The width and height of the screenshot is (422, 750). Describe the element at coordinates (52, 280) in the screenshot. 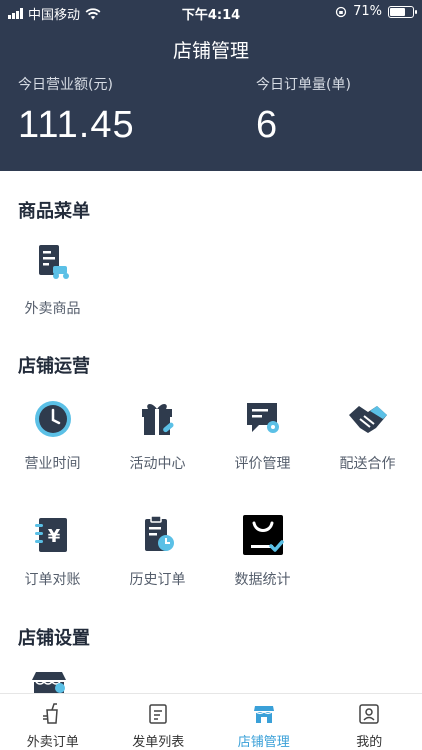

I see `grid-item-takeaway-goods: 外卖商品` at that location.